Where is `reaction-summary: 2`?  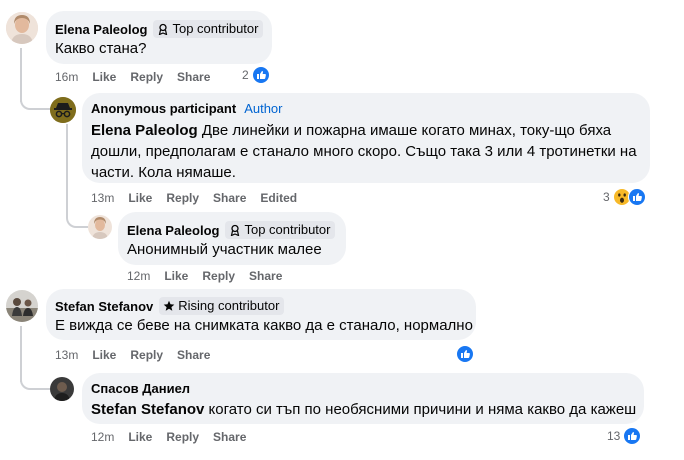 reaction-summary: 2 is located at coordinates (256, 75).